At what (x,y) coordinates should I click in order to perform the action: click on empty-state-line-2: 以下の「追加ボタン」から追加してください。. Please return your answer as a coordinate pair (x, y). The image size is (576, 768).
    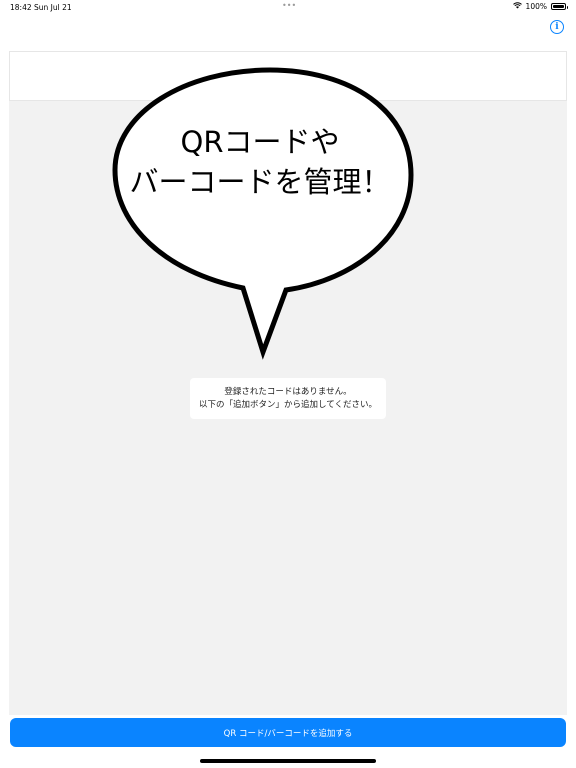
    Looking at the image, I should click on (288, 405).